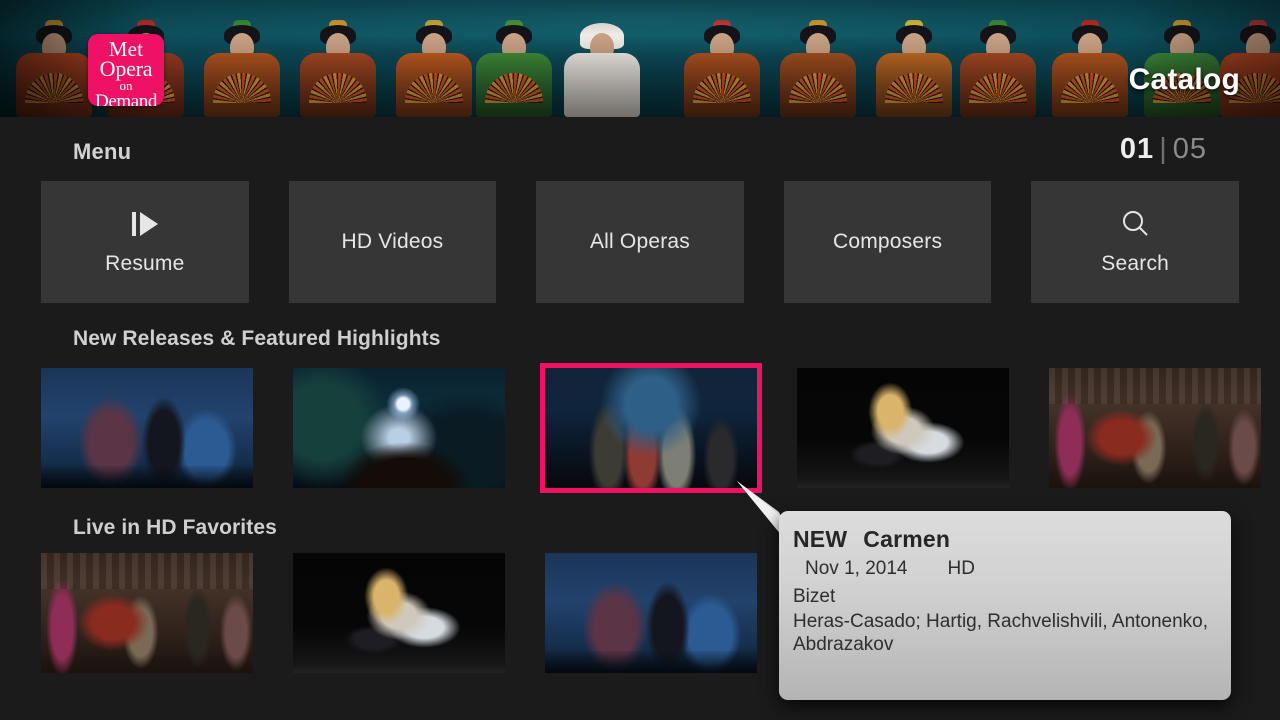 This screenshot has width=1280, height=720. Describe the element at coordinates (257, 338) in the screenshot. I see `section-title-new-releases: New Releases & Featured Highlights` at that location.